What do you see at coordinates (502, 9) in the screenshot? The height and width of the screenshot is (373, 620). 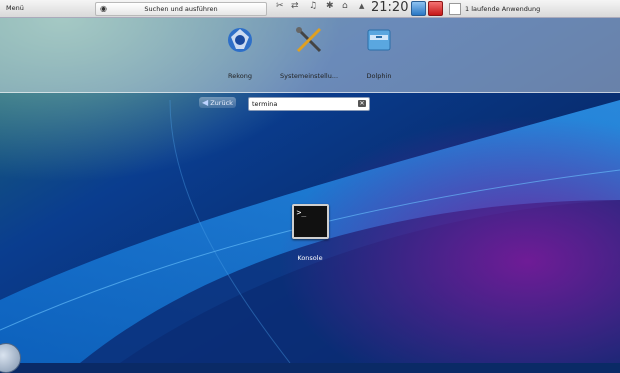 I see `running-apps-label: 1 laufende Anwendung` at bounding box center [502, 9].